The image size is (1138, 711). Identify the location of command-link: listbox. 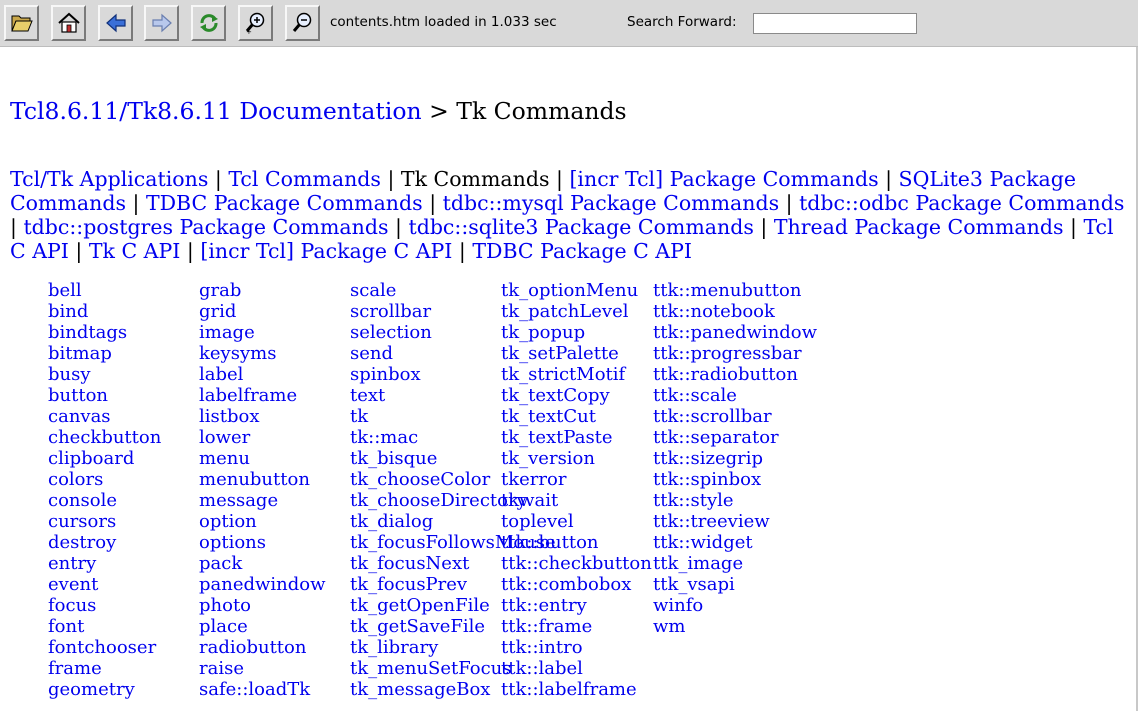
(262, 416).